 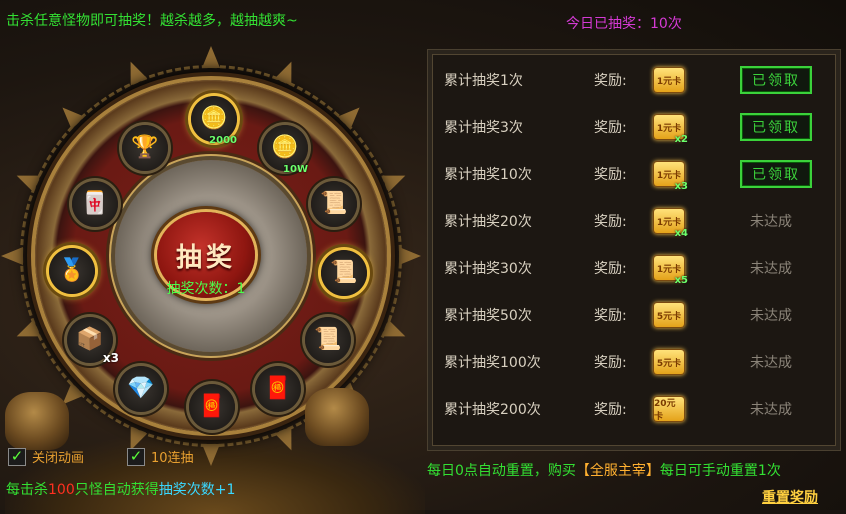 I want to click on today-count-value: 10次, so click(x=666, y=24).